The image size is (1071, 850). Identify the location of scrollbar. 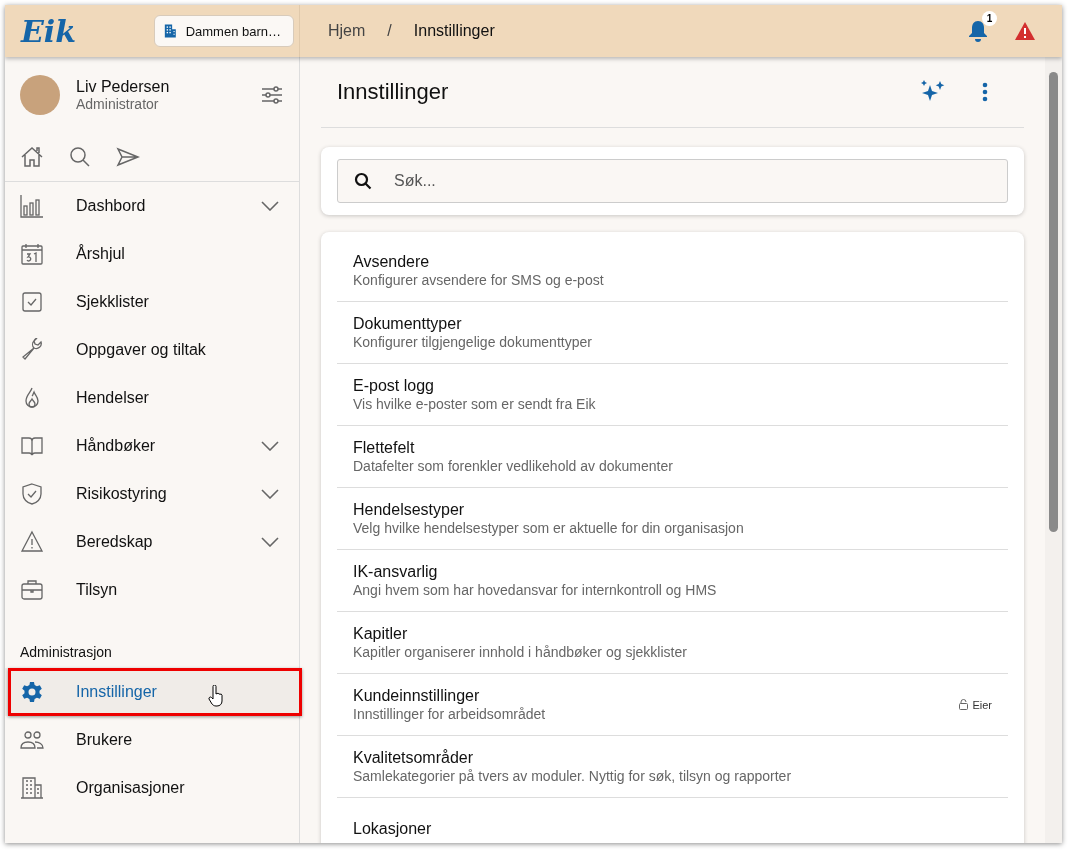
(1053, 450).